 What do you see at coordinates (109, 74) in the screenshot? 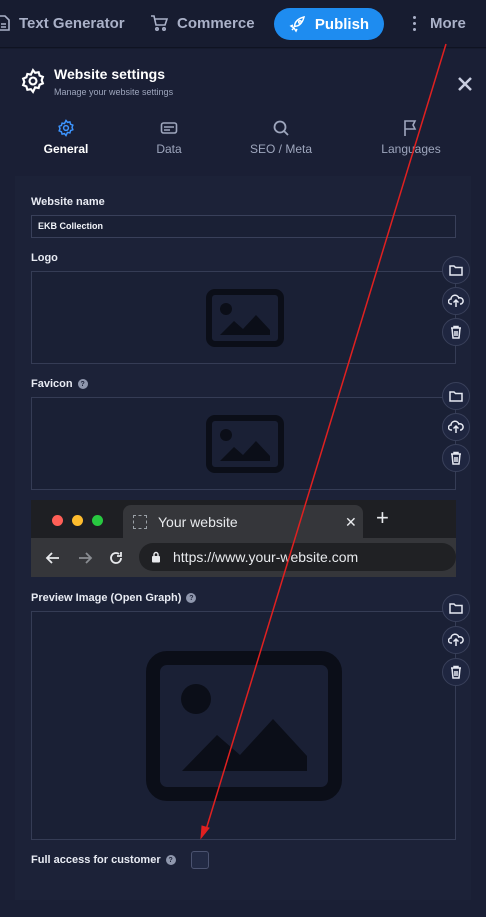
I see `panel-title: Website settings` at bounding box center [109, 74].